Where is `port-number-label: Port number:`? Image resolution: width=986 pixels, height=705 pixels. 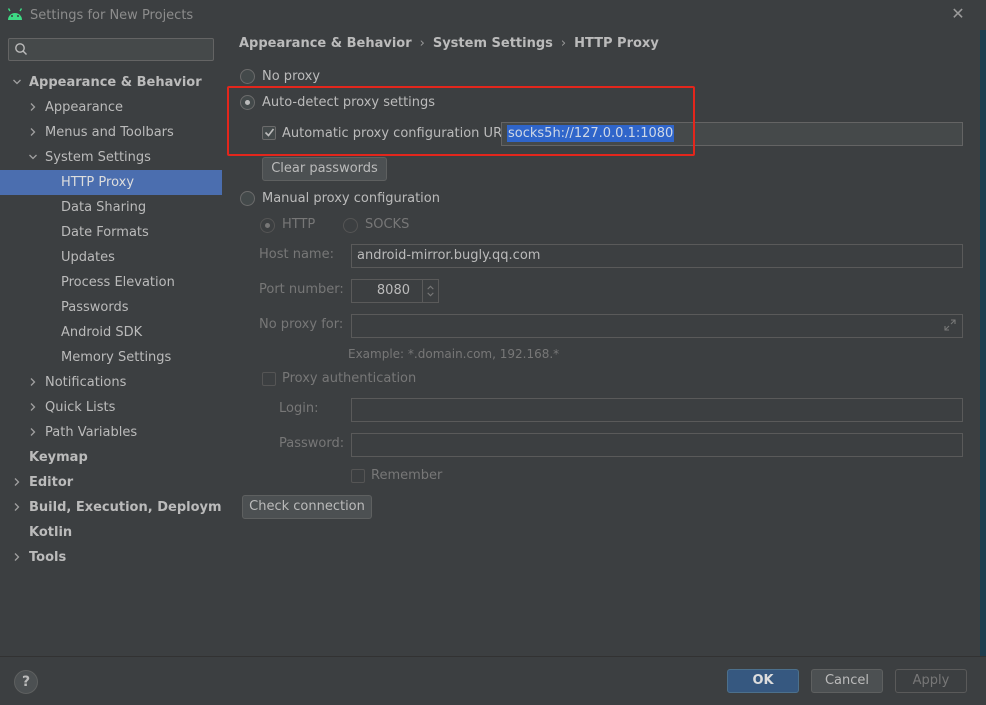 port-number-label: Port number: is located at coordinates (301, 289).